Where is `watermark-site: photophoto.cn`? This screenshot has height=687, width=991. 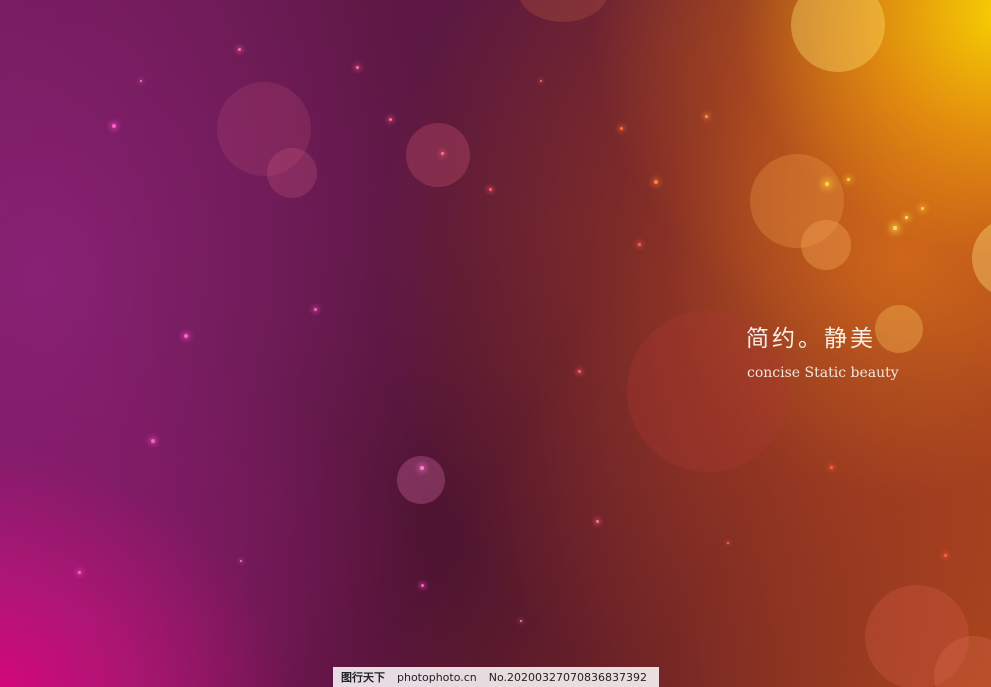 watermark-site: photophoto.cn is located at coordinates (437, 677).